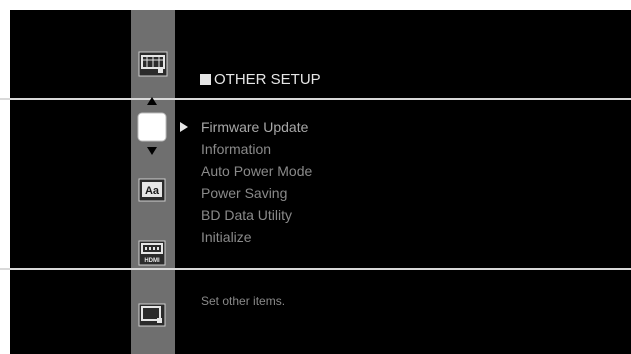  I want to click on menu-item-auto-power-mode: Auto Power Mode, so click(256, 171).